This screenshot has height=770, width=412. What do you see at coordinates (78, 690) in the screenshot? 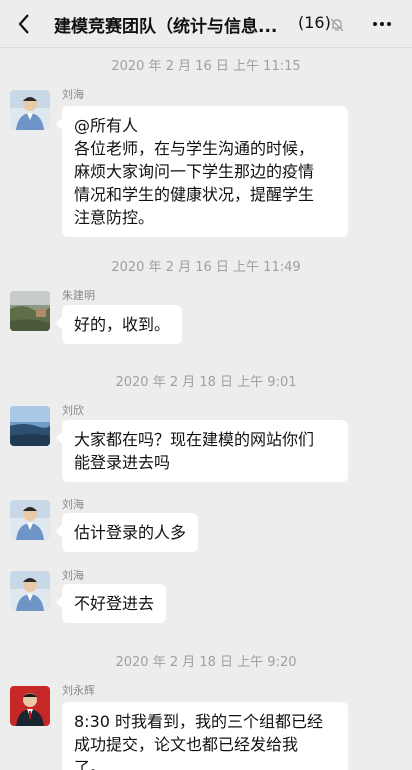
I see `sender-name: 刘永辉` at bounding box center [78, 690].